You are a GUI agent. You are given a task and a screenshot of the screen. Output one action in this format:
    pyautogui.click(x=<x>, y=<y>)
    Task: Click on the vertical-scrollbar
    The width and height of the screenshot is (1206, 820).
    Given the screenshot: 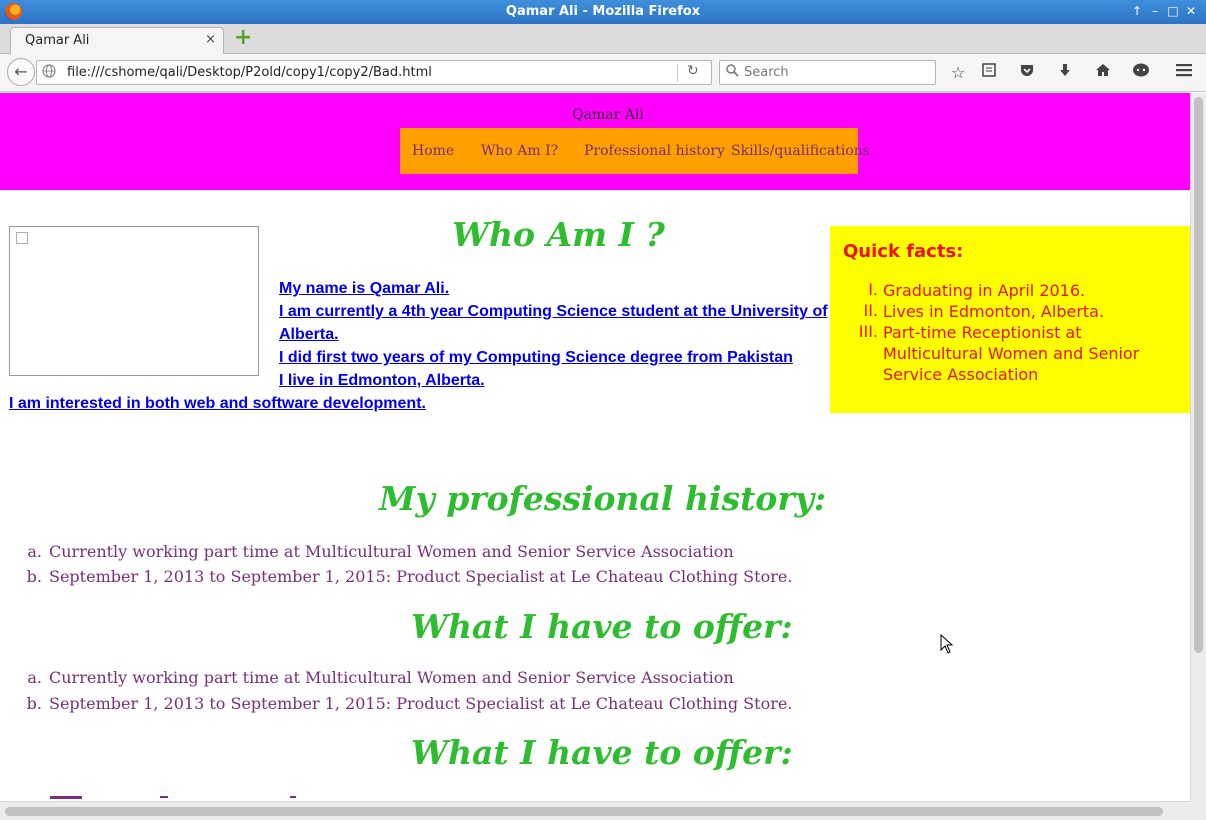 What is the action you would take?
    pyautogui.click(x=1198, y=447)
    